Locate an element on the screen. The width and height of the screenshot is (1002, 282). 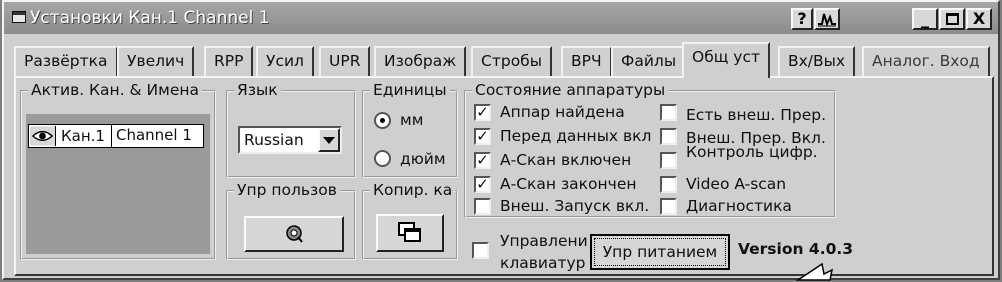
channel-id: Кан.1 is located at coordinates (83, 136).